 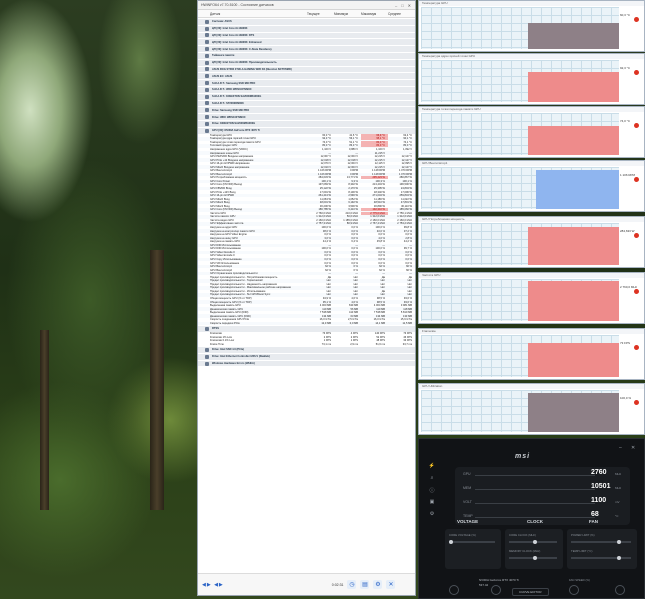 What do you see at coordinates (406, 164) in the screenshot?
I see `sensor-value: 12,095 V` at bounding box center [406, 164].